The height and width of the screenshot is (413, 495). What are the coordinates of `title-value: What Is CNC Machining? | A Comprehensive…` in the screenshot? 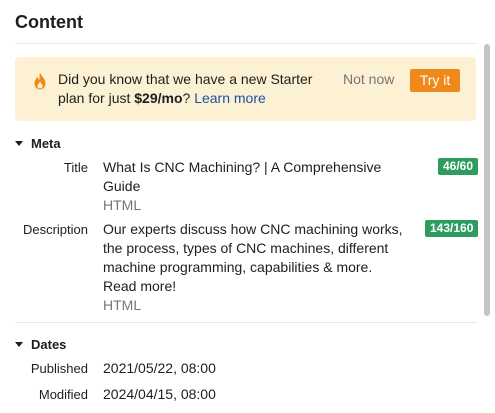 It's located at (242, 176).